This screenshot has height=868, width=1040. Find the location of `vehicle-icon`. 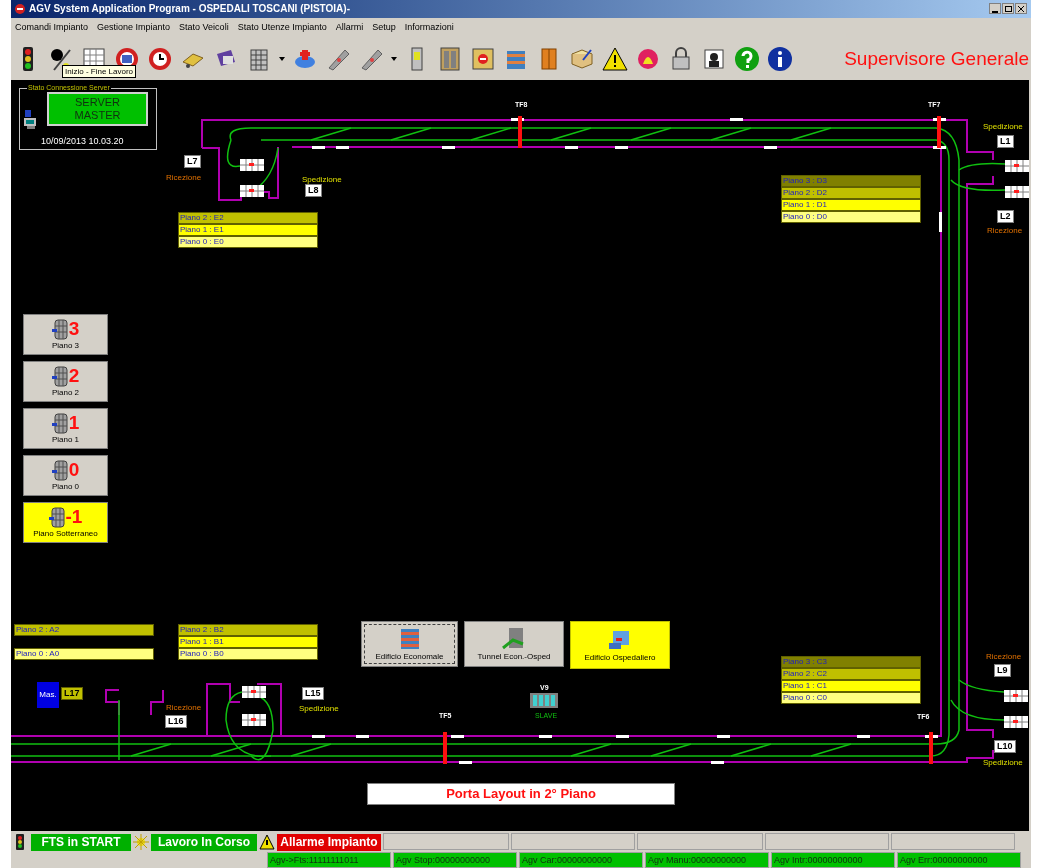

vehicle-icon is located at coordinates (544, 700).